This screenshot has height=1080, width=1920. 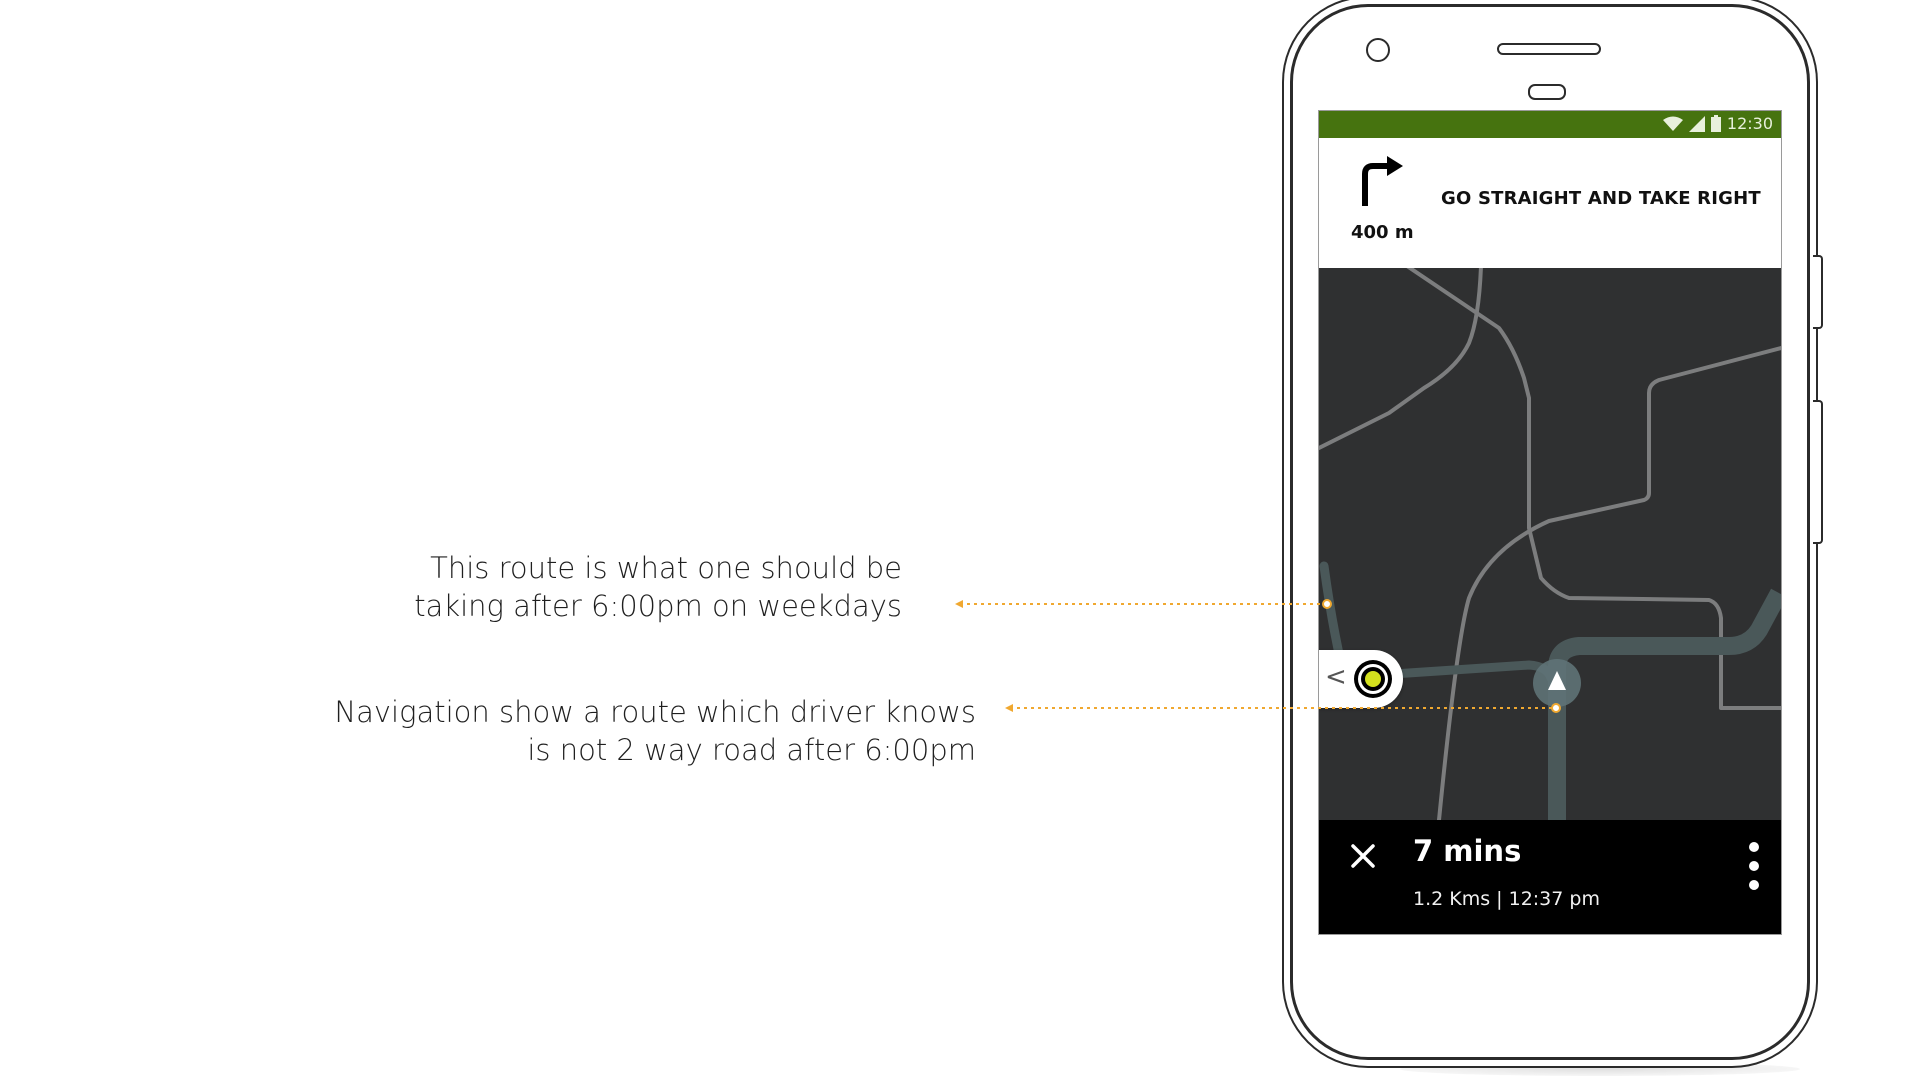 What do you see at coordinates (1818, 292) in the screenshot?
I see `power-button` at bounding box center [1818, 292].